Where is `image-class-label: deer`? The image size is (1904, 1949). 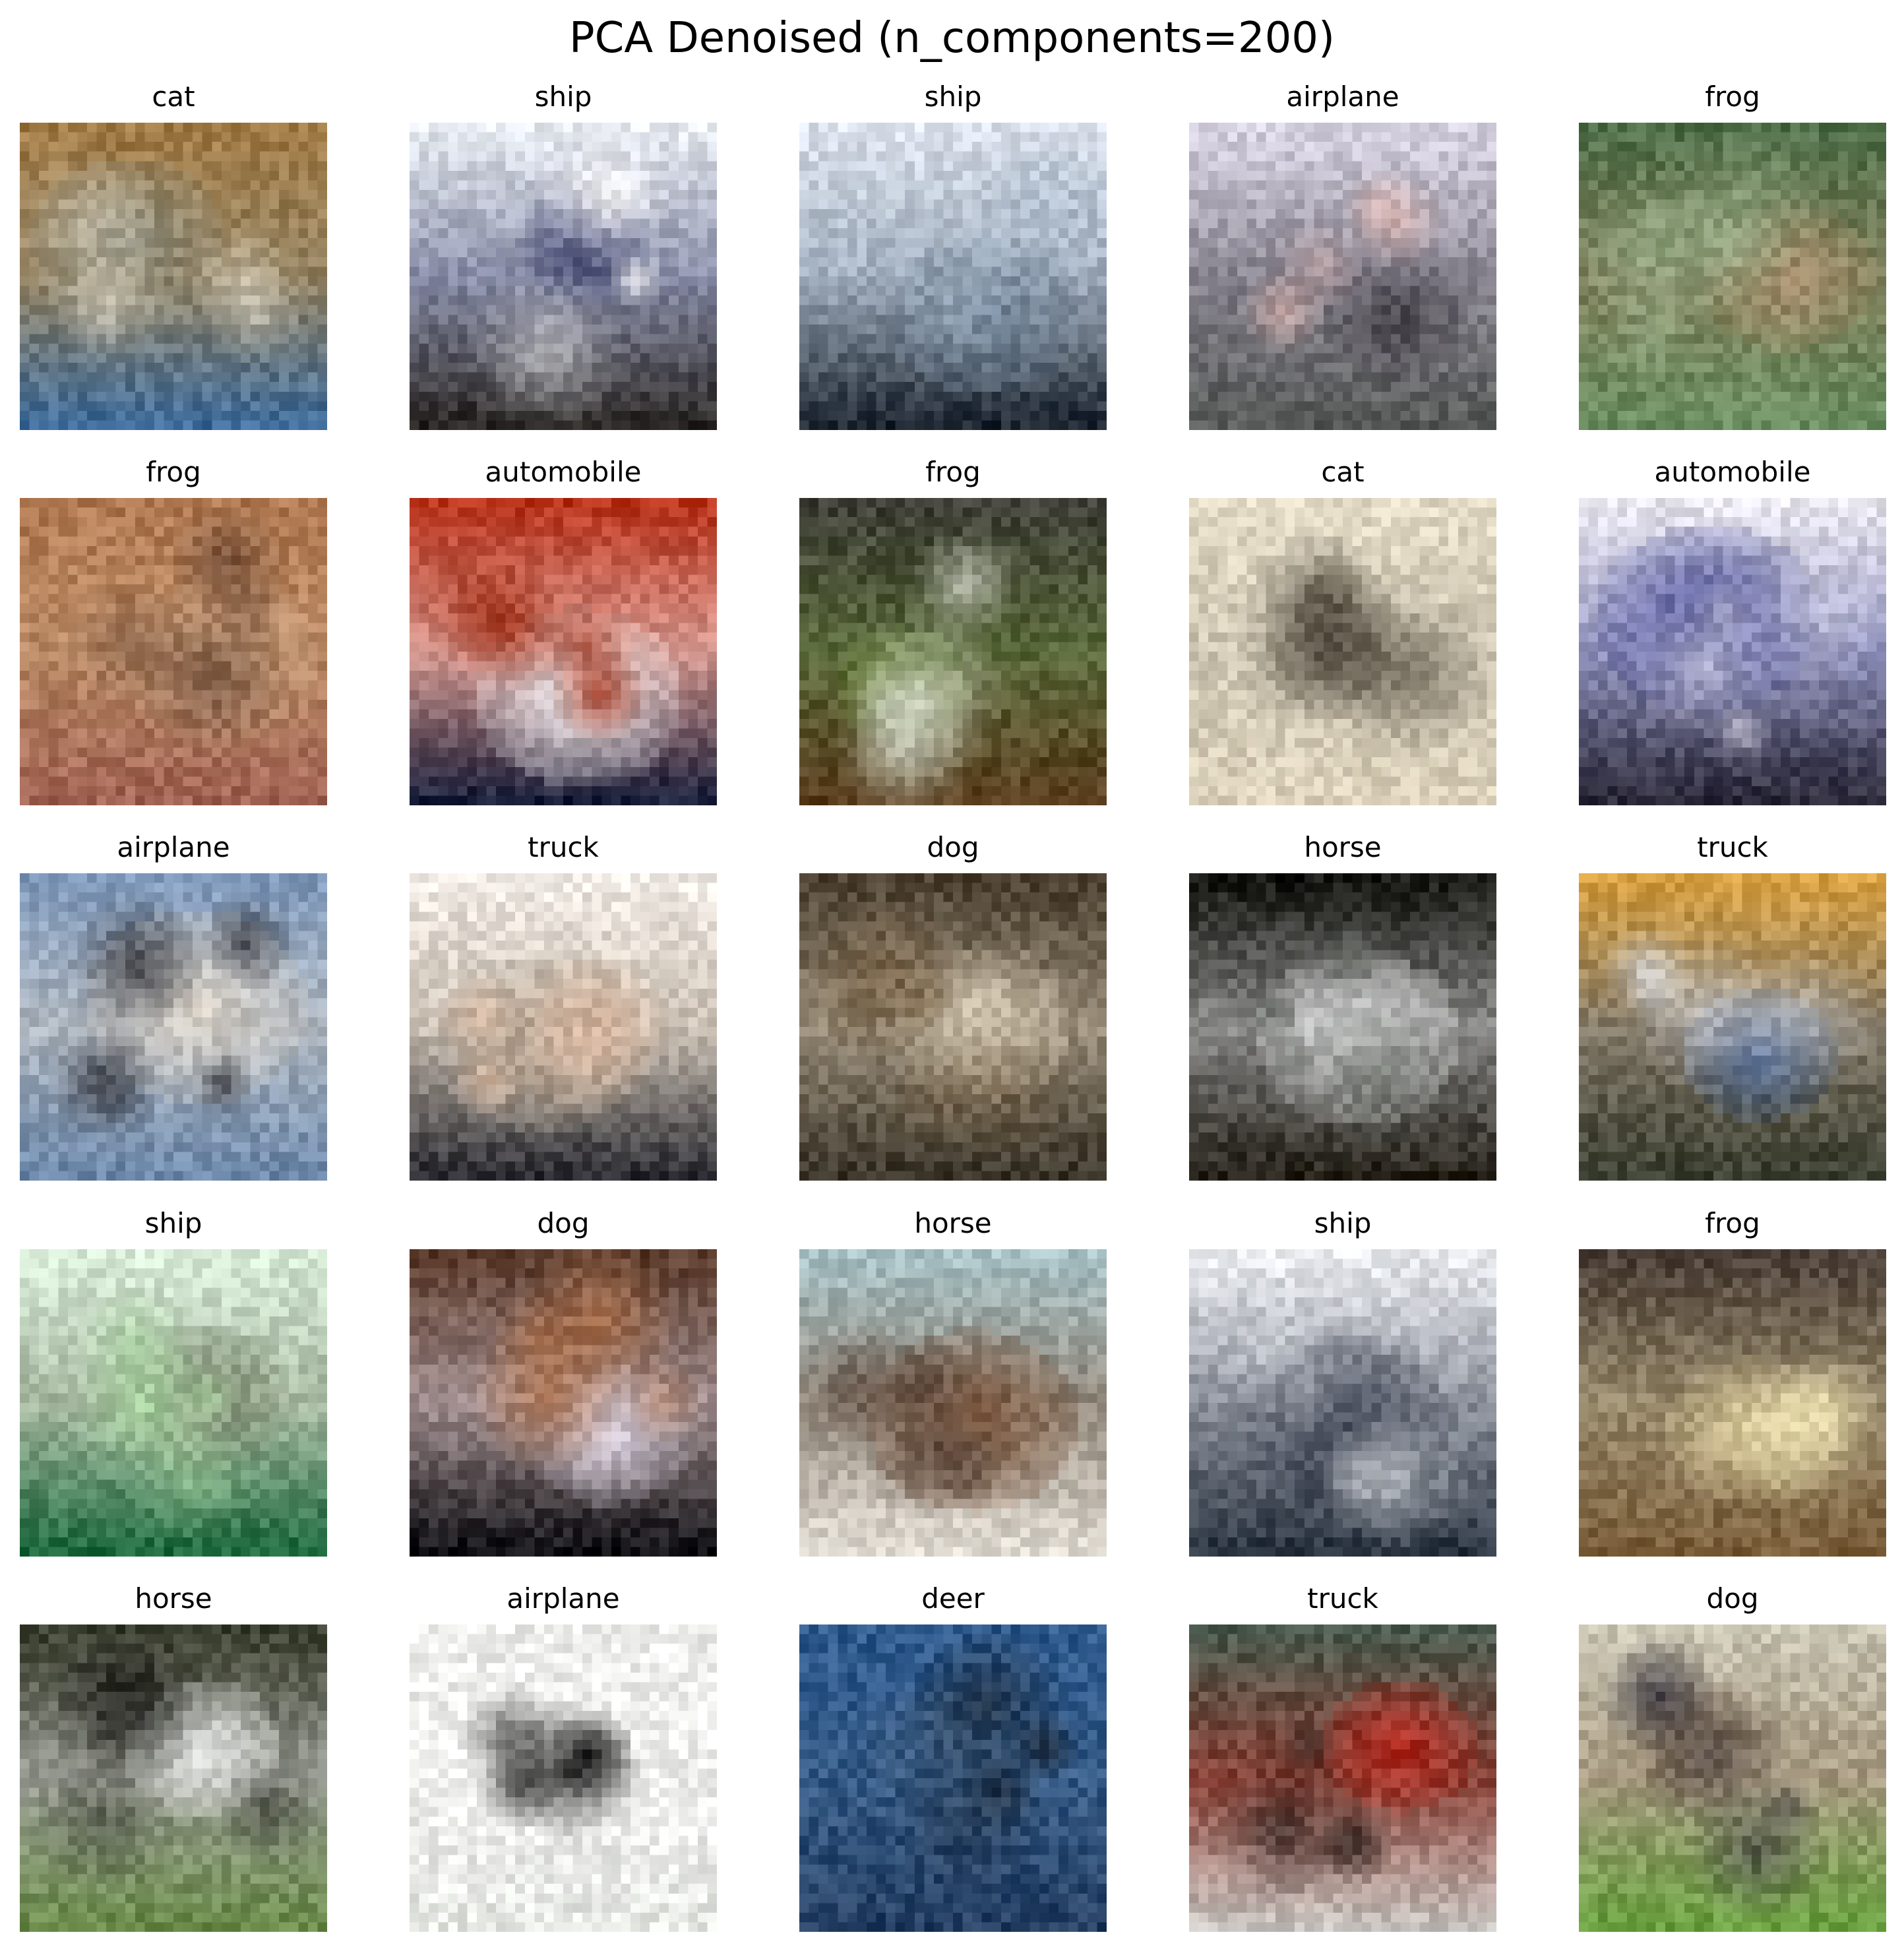
image-class-label: deer is located at coordinates (953, 1599).